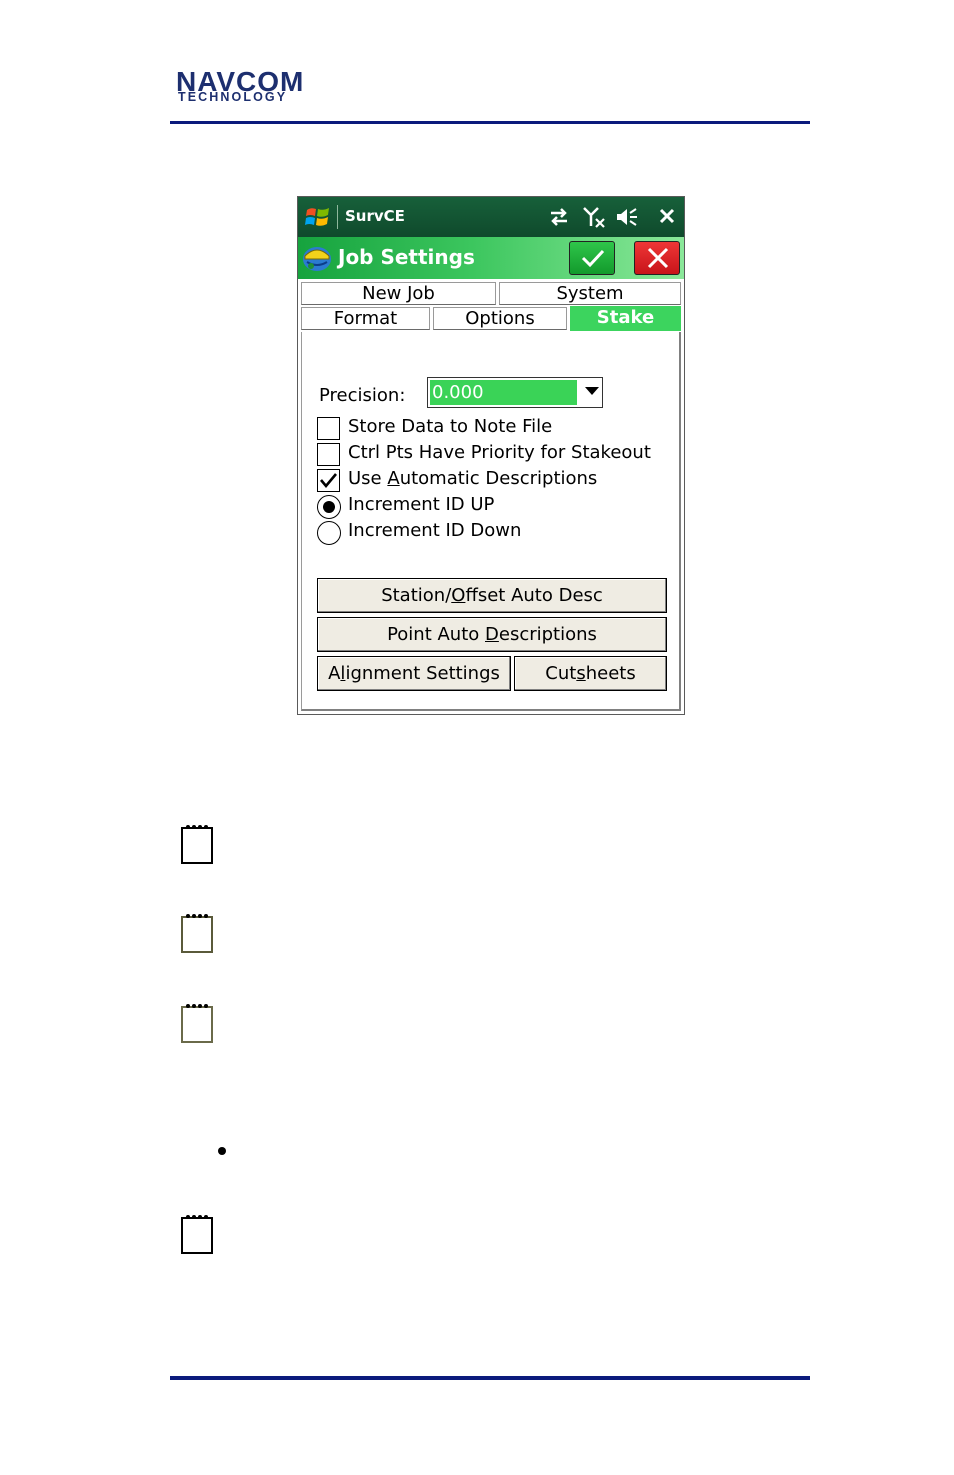 Image resolution: width=954 pixels, height=1475 pixels. Describe the element at coordinates (547, 634) in the screenshot. I see `point-auto-post: escriptions` at that location.